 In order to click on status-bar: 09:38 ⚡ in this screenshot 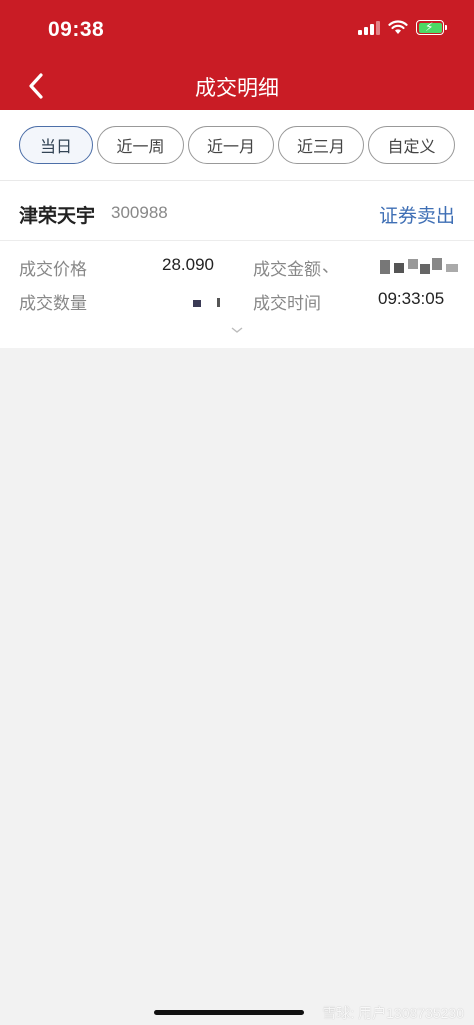, I will do `click(237, 31)`.